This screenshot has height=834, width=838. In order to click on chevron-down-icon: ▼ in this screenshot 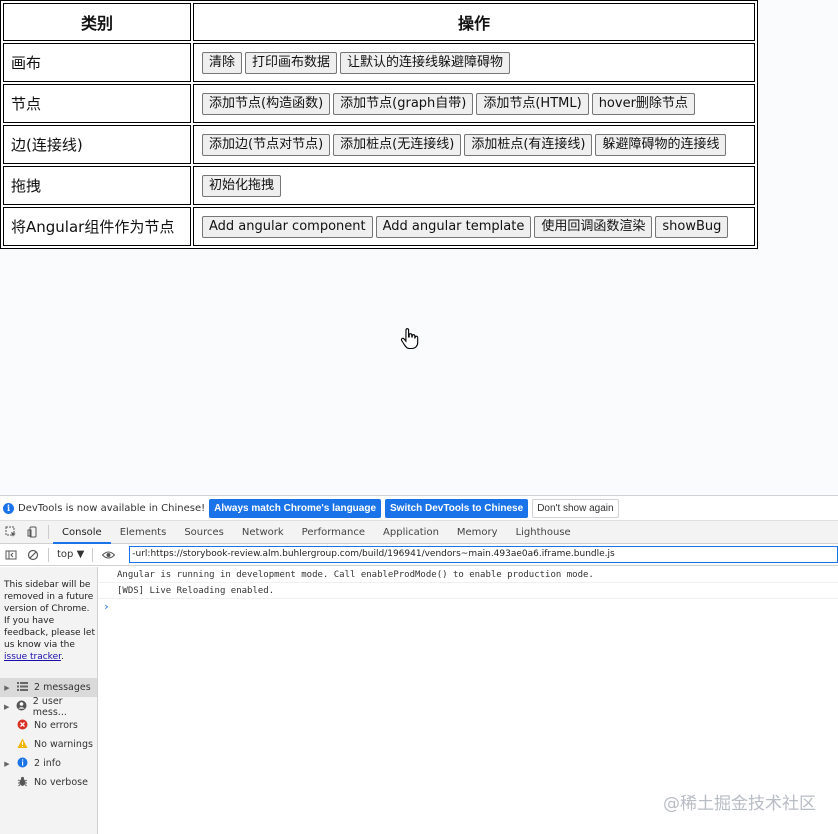, I will do `click(80, 554)`.